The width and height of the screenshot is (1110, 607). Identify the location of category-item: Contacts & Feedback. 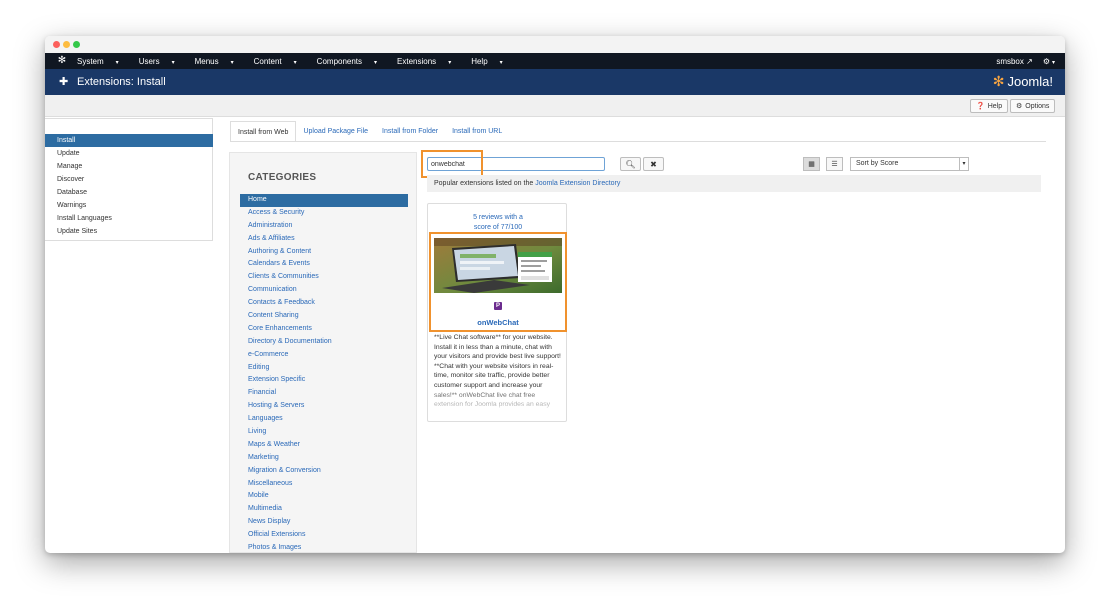
(324, 303).